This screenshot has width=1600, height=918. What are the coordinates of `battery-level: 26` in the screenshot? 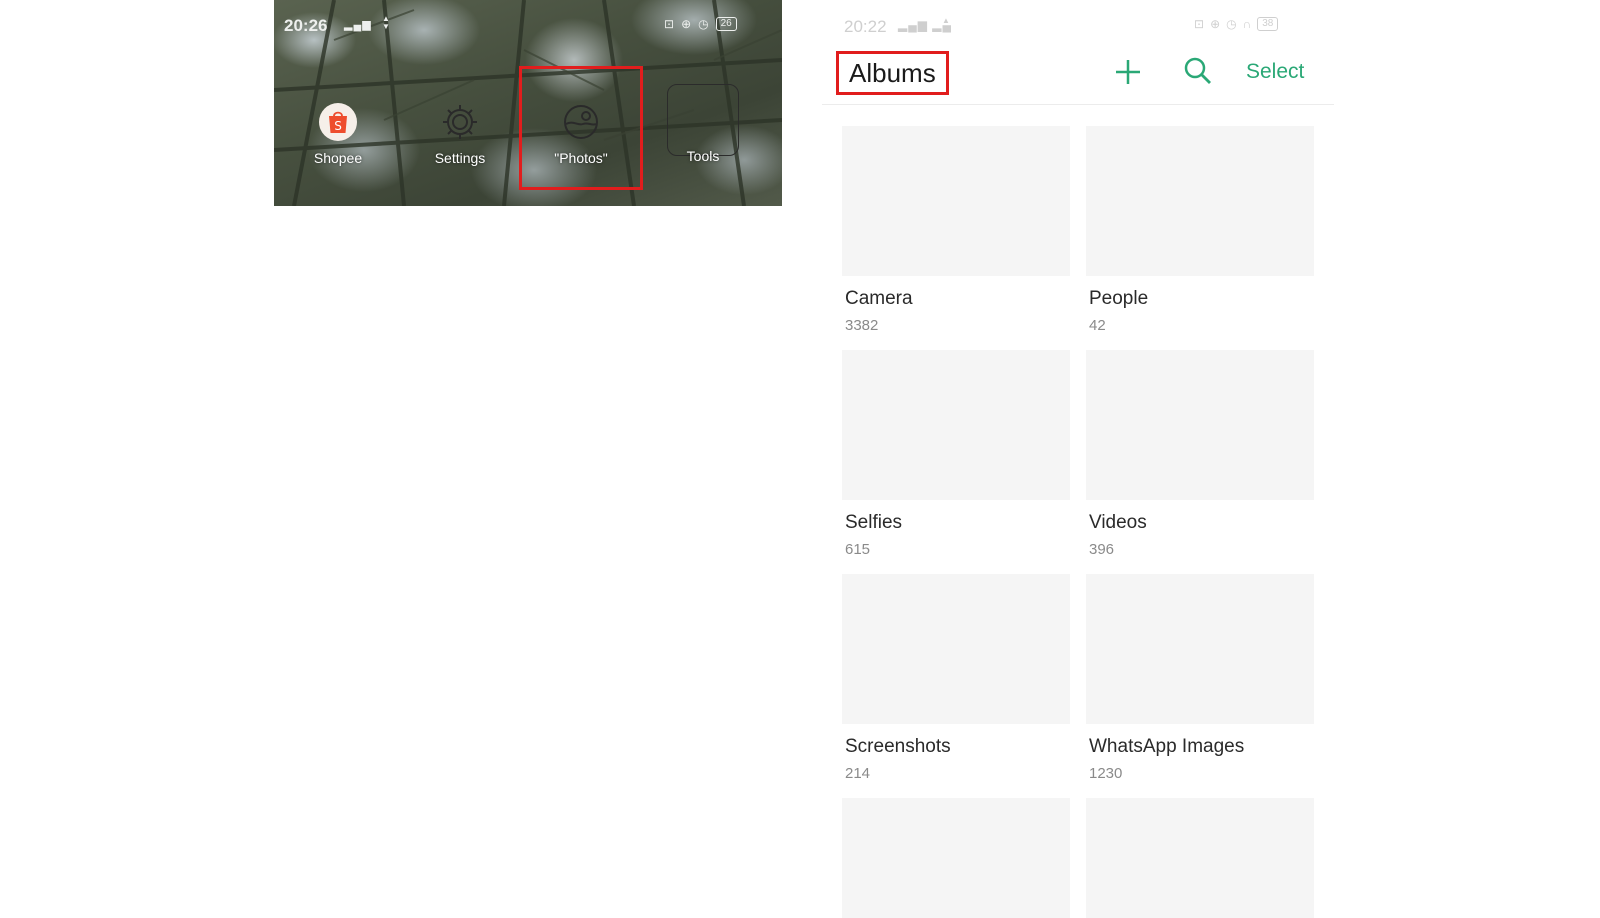 It's located at (726, 23).